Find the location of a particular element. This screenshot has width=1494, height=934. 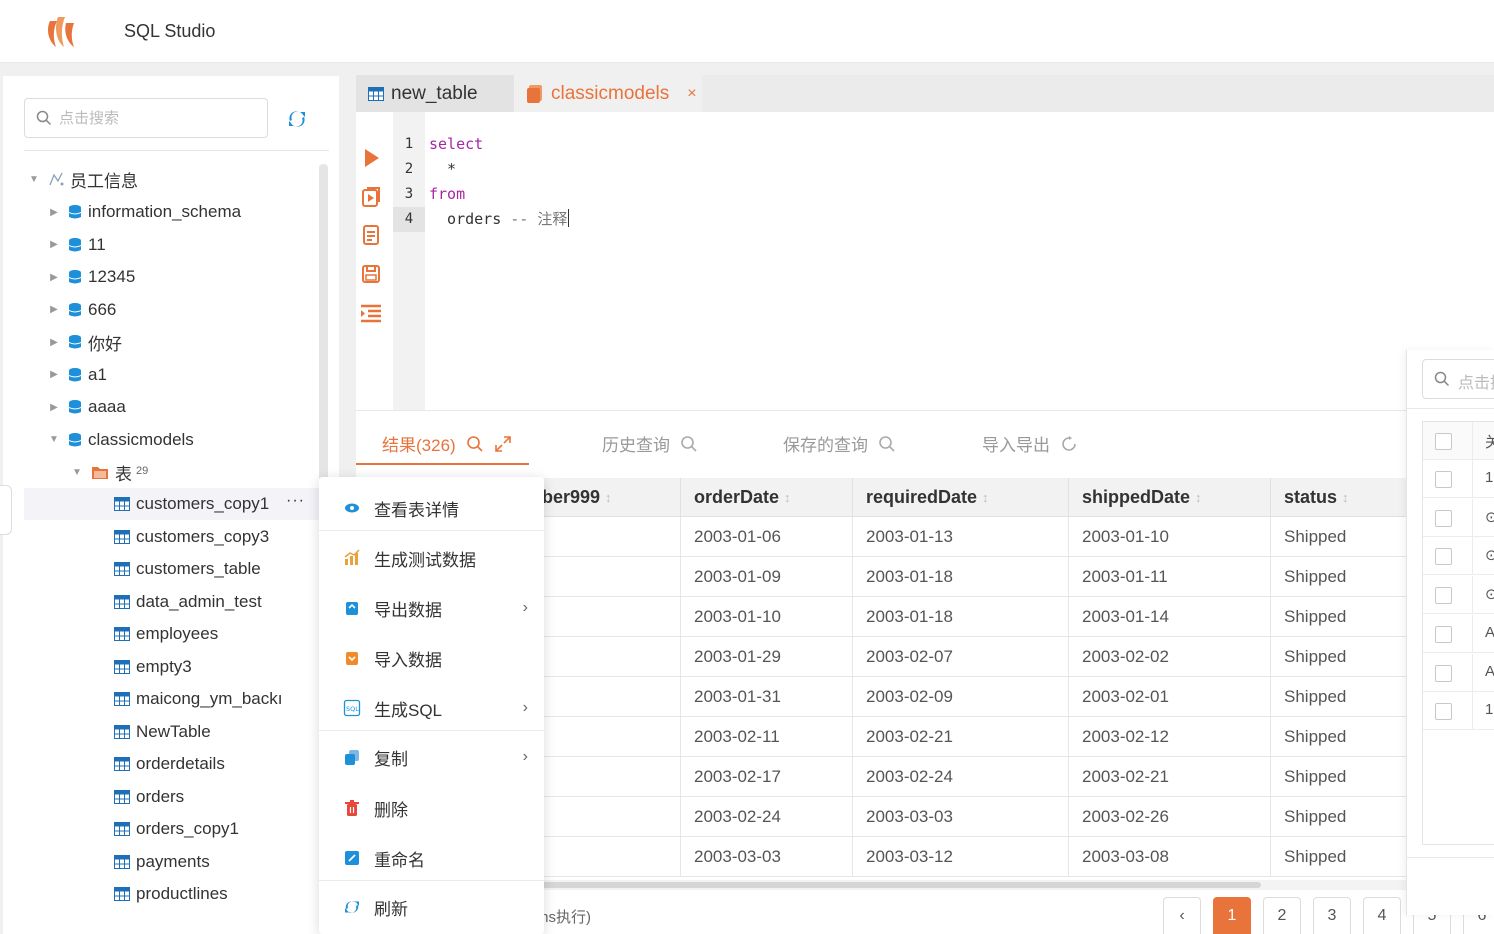

column-header: status ↕ is located at coordinates (1338, 497).